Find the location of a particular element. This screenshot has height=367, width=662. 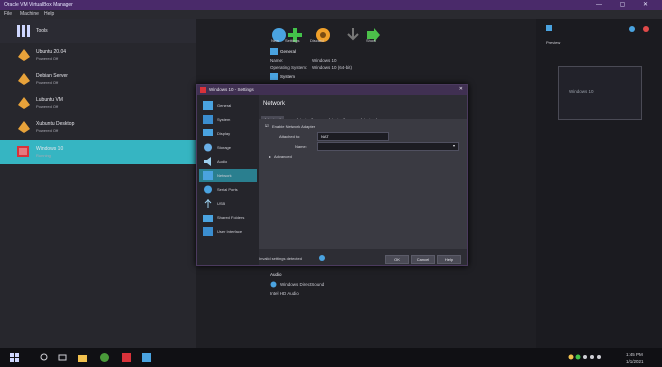

general-icon is located at coordinates (208, 105).